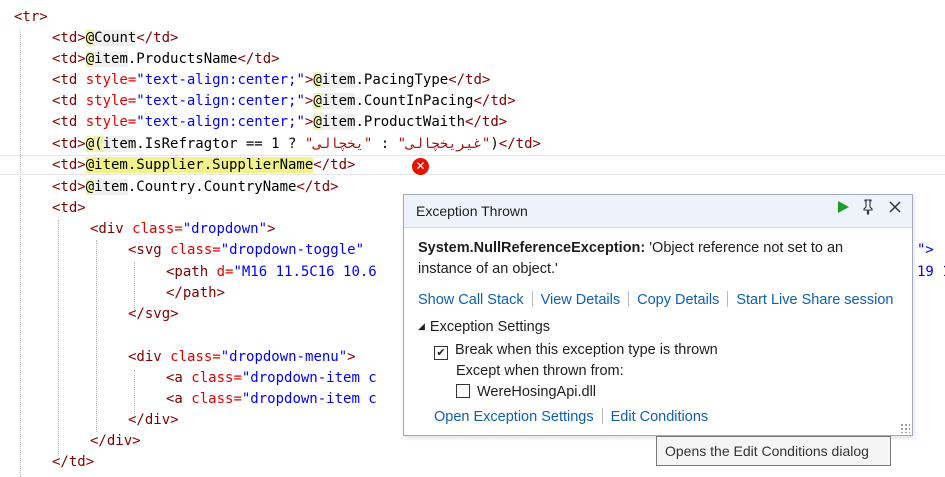  What do you see at coordinates (420, 166) in the screenshot?
I see `error-icon: ✕` at bounding box center [420, 166].